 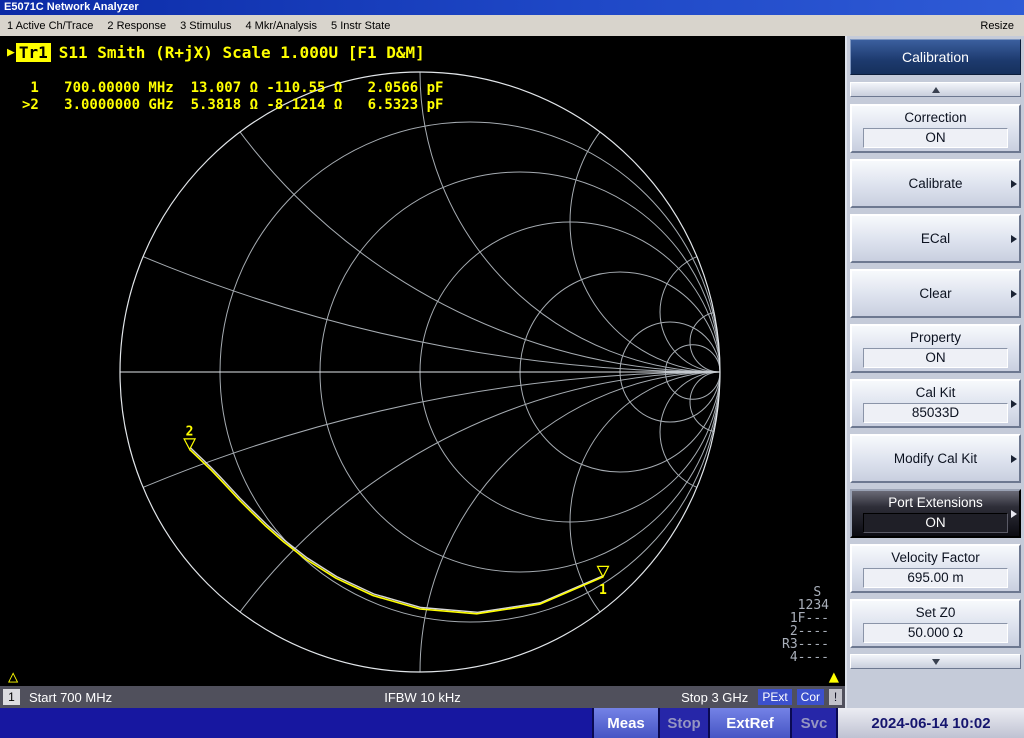 I want to click on trace-format-text: S11 Smith (R+jX) Scale 1.000U [F1 D&M], so click(x=241, y=52).